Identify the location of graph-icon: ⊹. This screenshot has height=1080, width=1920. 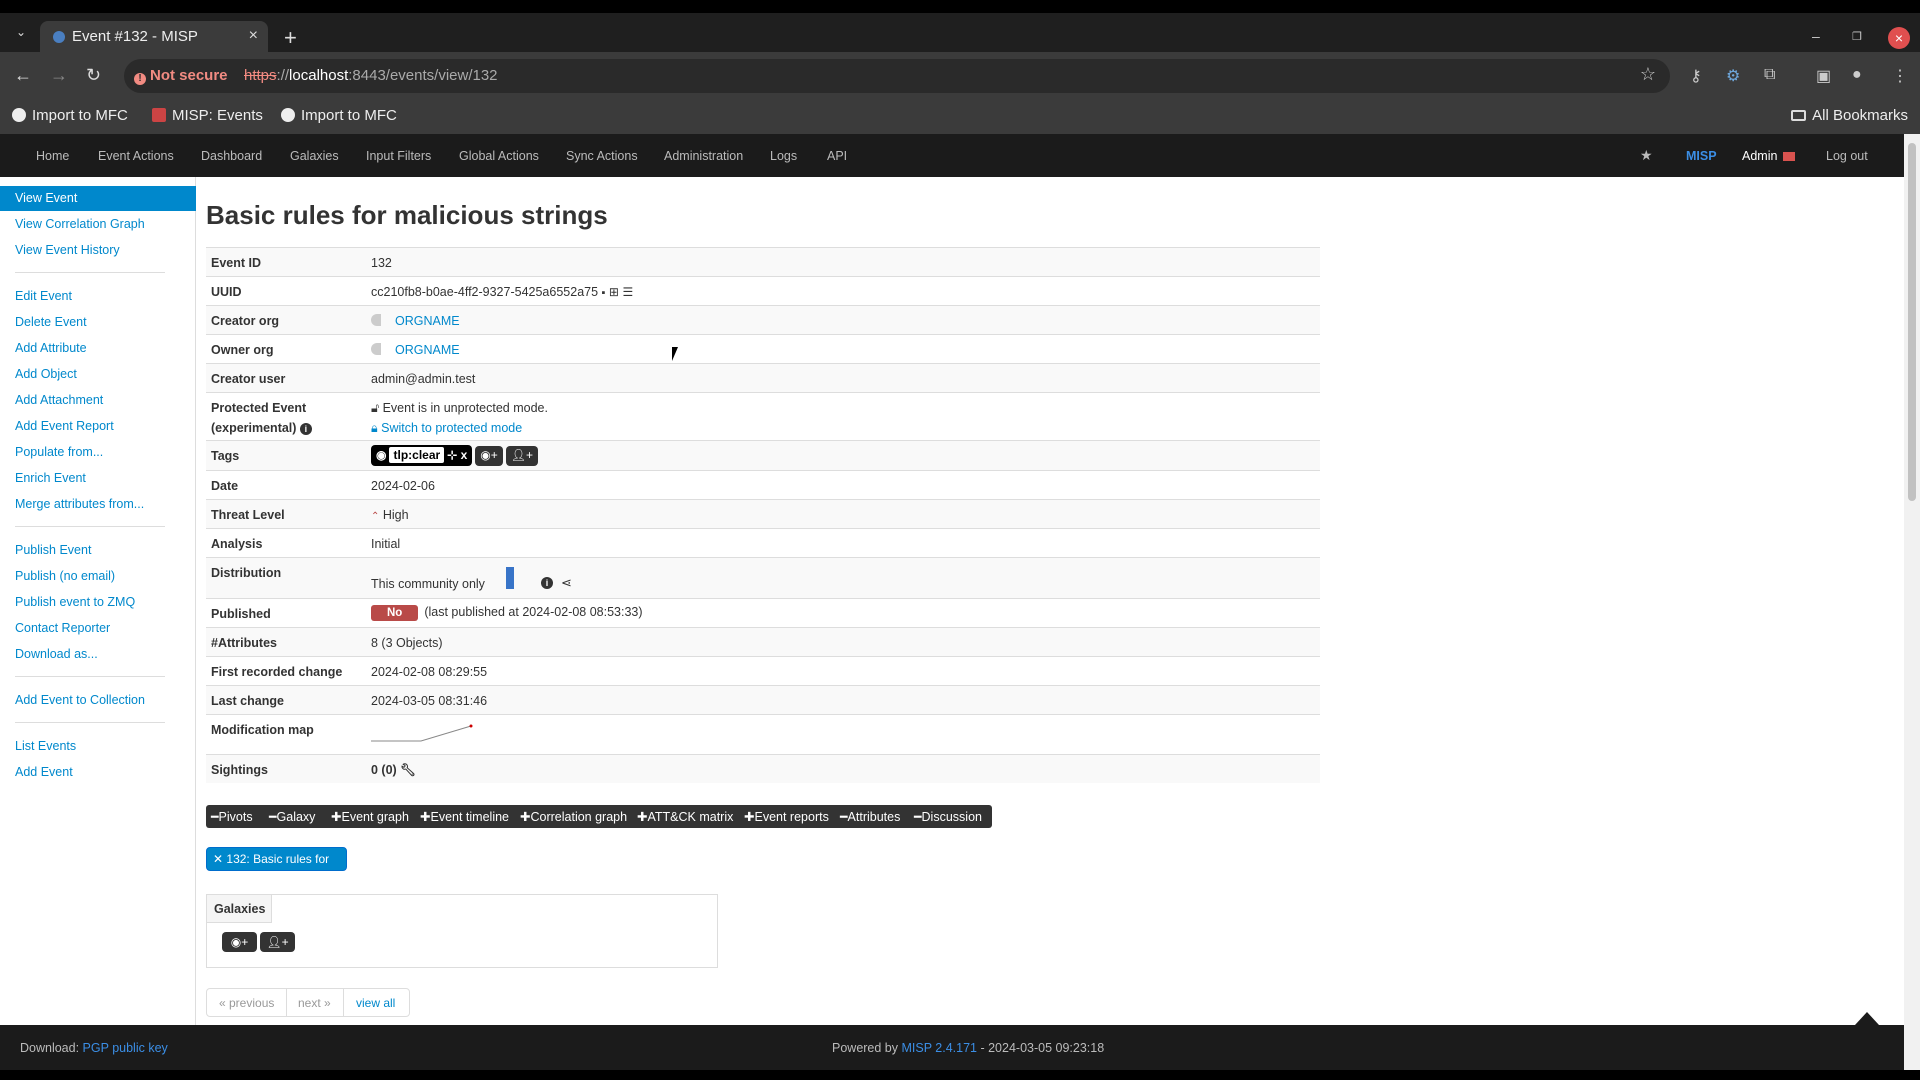
(452, 455).